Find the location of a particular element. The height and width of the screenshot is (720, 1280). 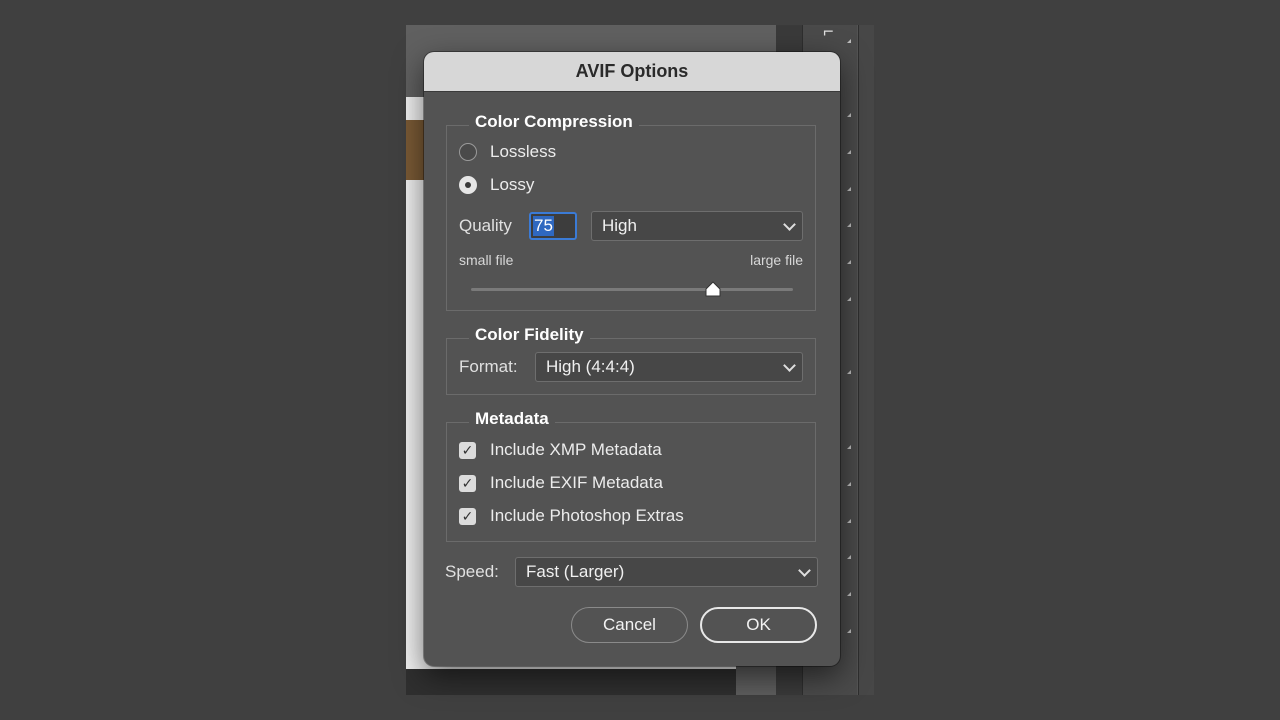

color-compression-title: Color Compression is located at coordinates (554, 122).